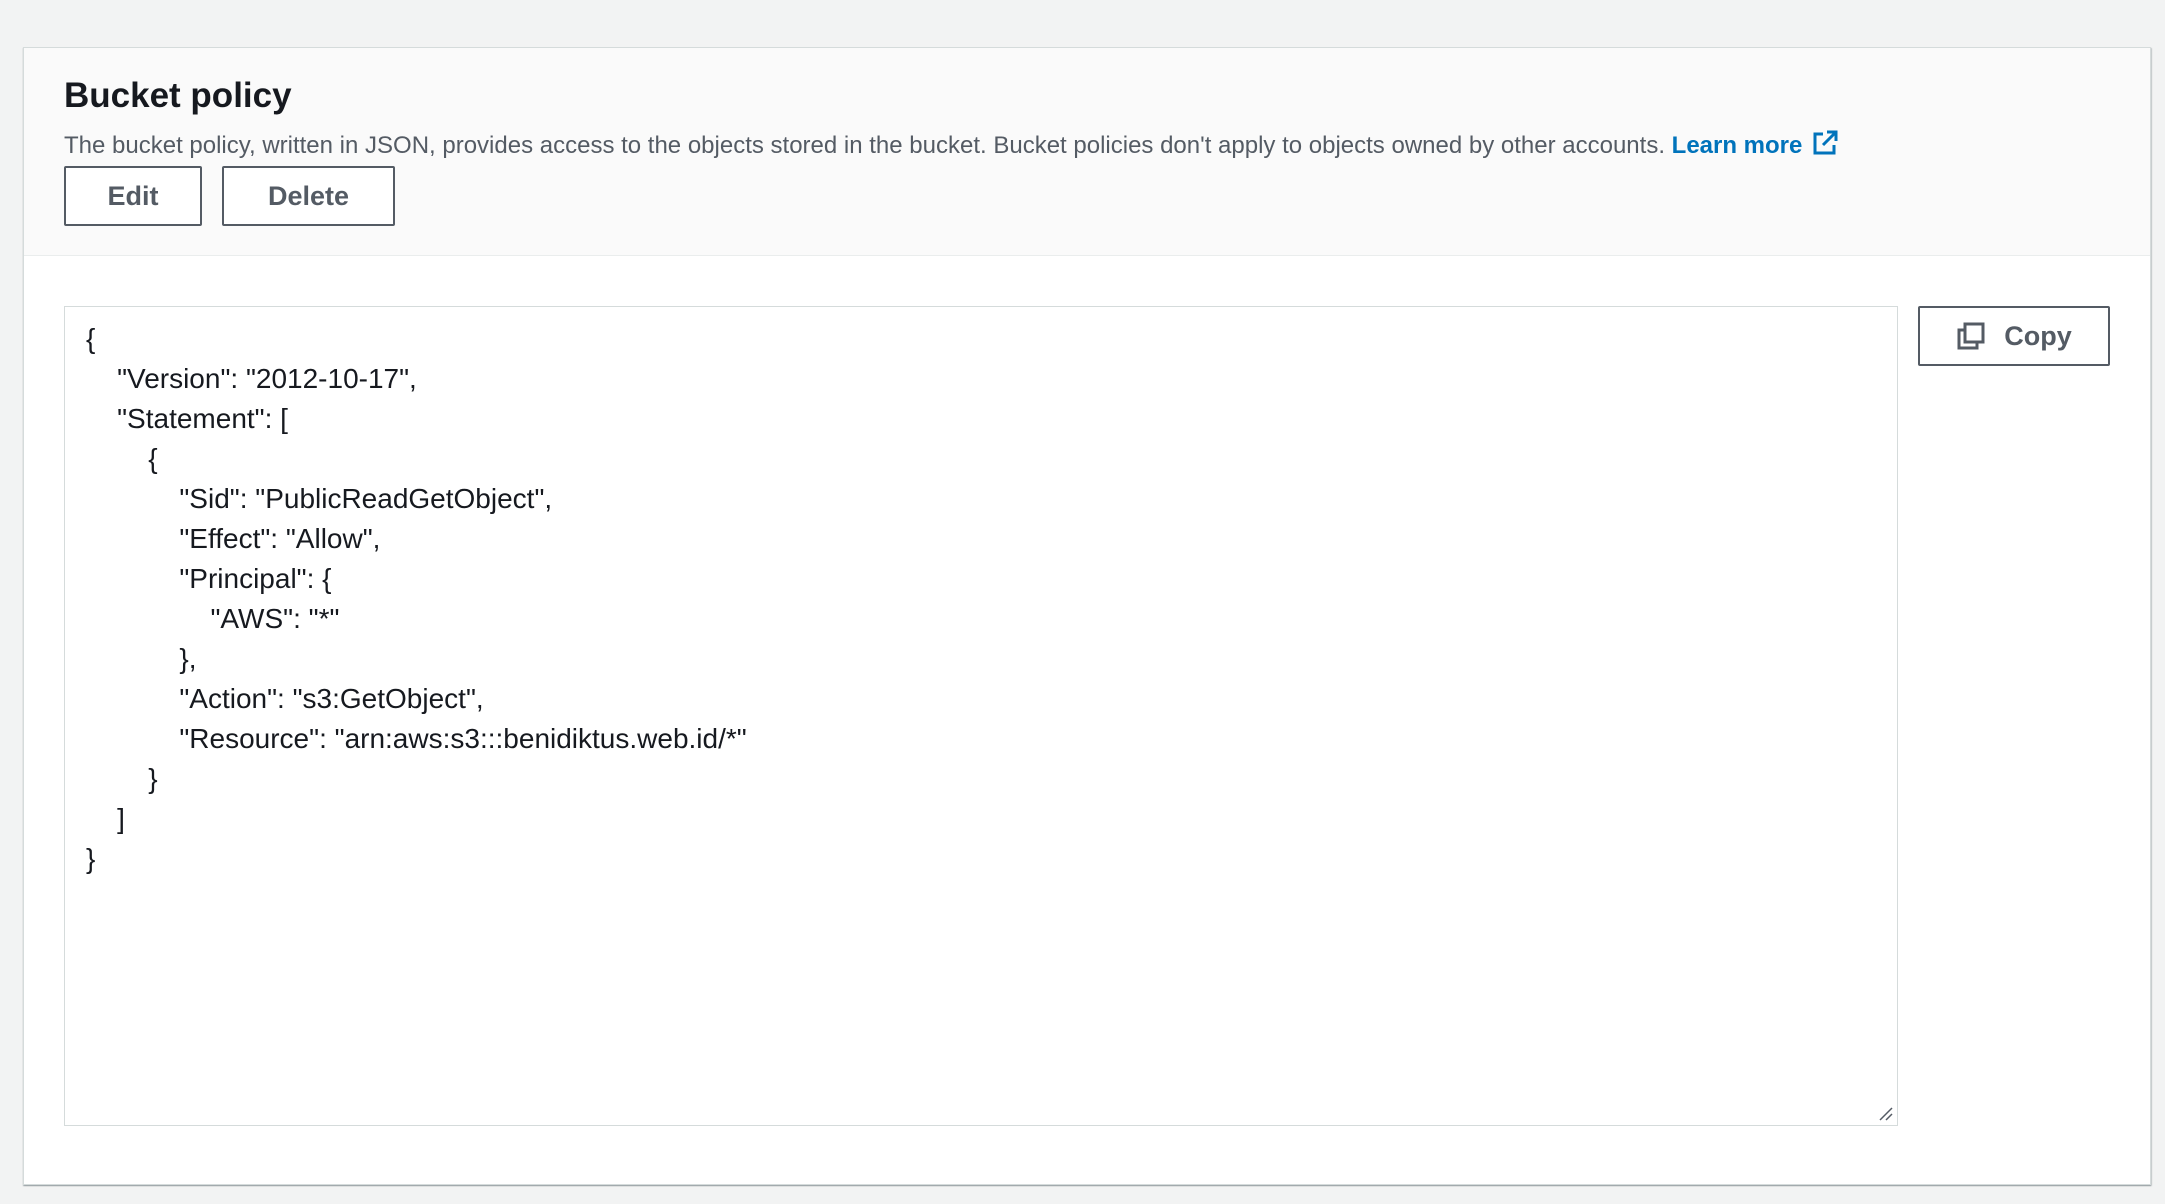 This screenshot has height=1204, width=2165. Describe the element at coordinates (1885, 1113) in the screenshot. I see `resize-handle-icon` at that location.